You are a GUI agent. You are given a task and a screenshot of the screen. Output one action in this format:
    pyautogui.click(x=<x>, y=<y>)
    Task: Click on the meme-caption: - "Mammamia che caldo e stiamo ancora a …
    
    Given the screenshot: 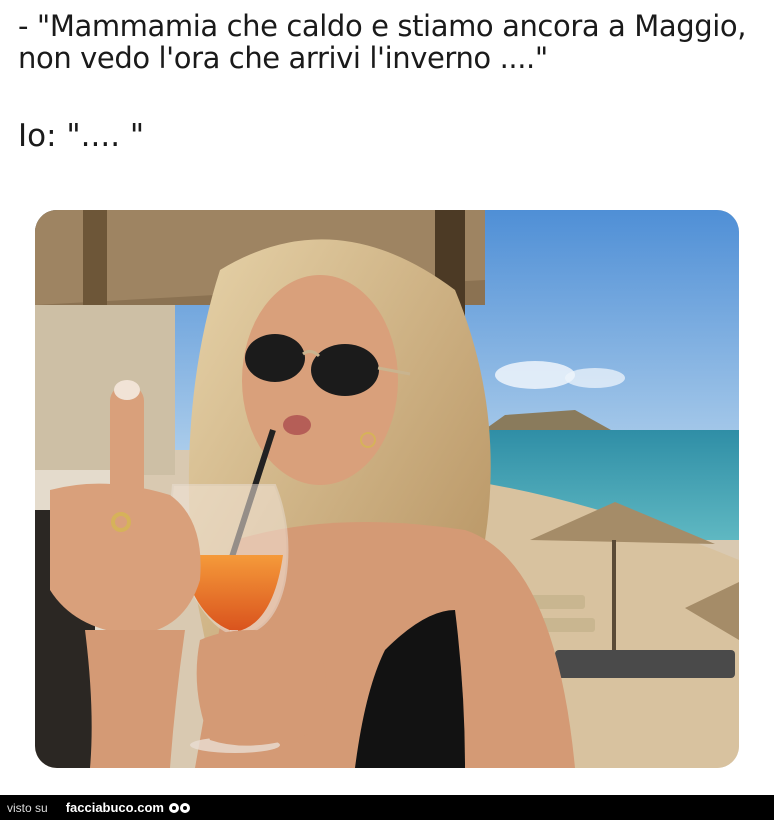 What is the action you would take?
    pyautogui.click(x=388, y=42)
    